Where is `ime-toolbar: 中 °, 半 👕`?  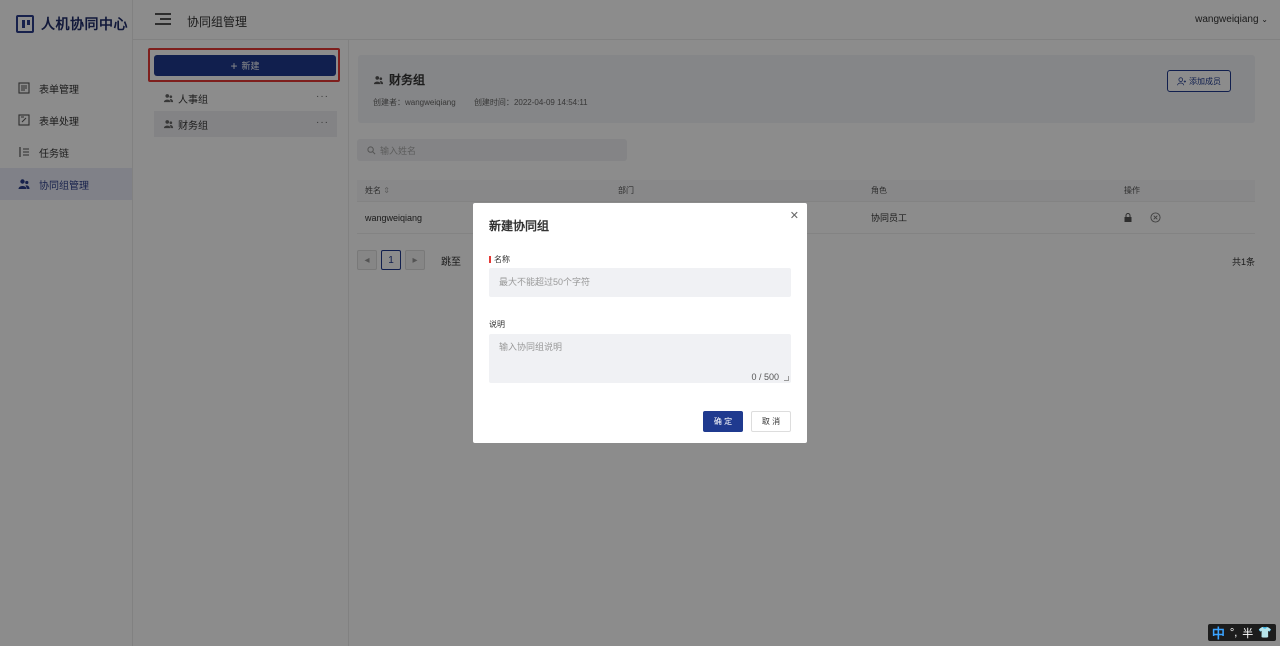
ime-toolbar: 中 °, 半 👕 is located at coordinates (1241, 632).